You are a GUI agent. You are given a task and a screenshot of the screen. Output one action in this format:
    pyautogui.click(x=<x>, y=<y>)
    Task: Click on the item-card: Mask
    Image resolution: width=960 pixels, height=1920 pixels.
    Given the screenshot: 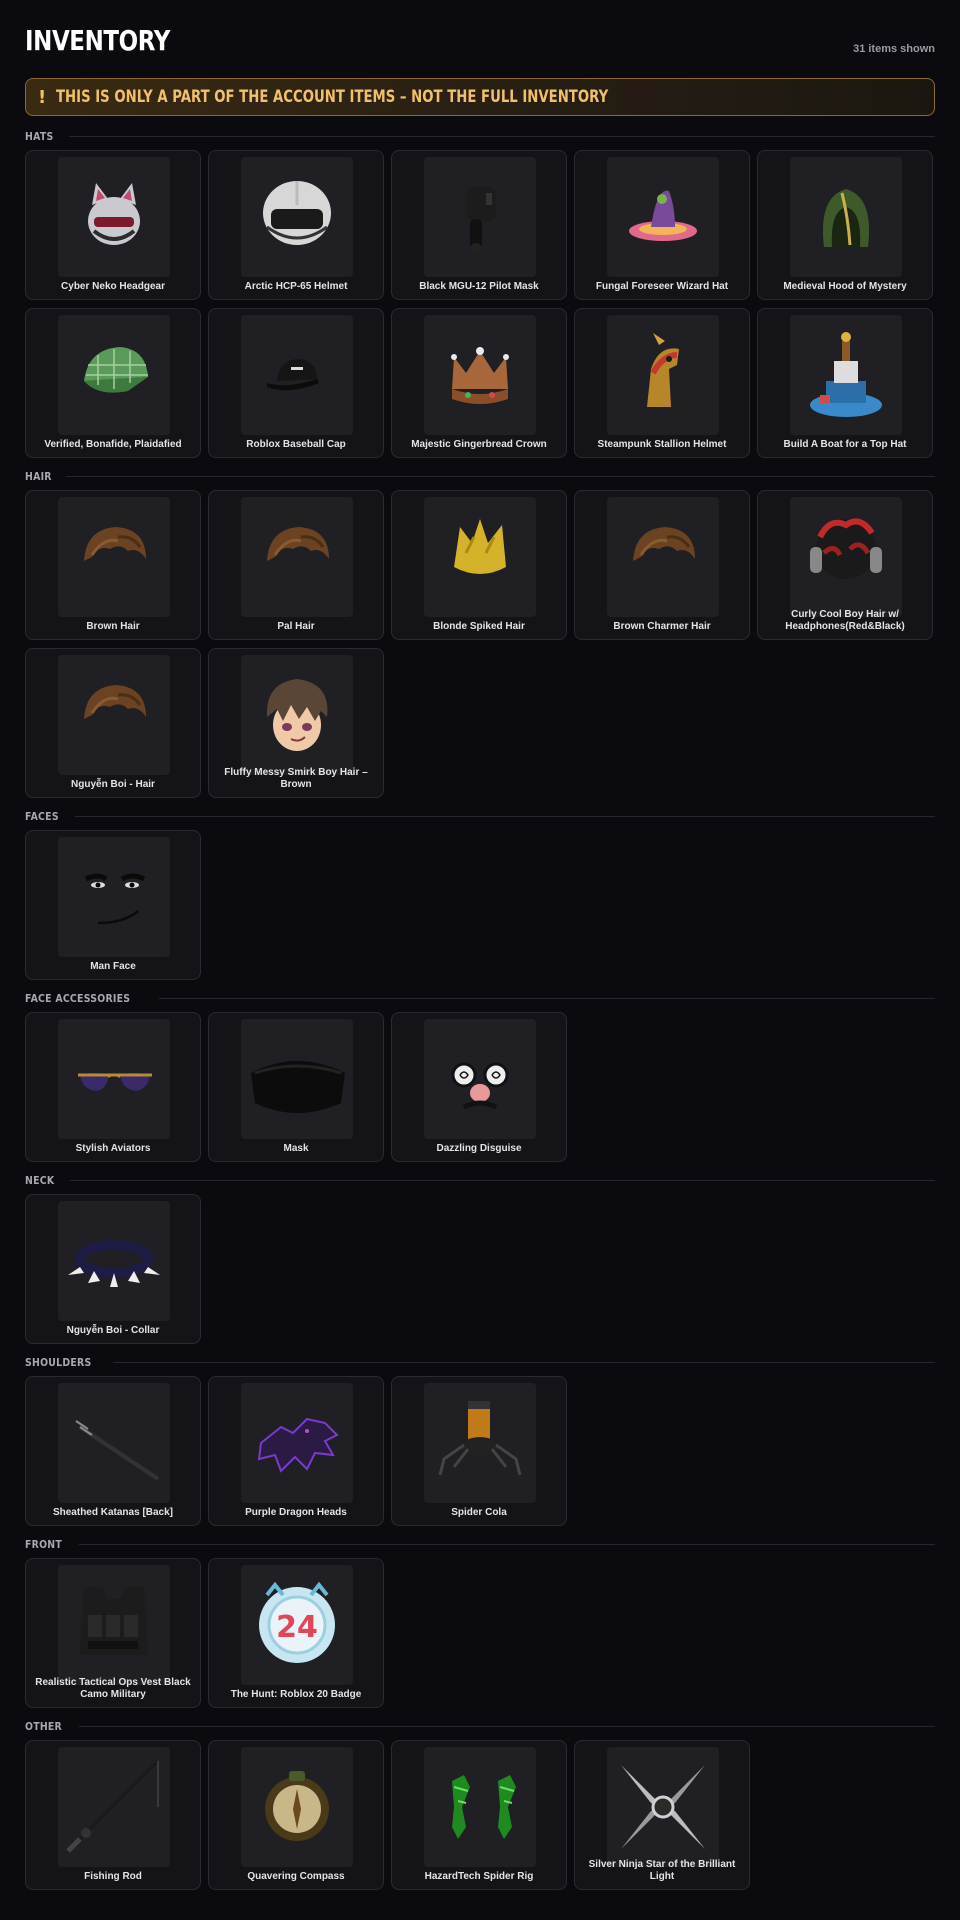 What is the action you would take?
    pyautogui.click(x=296, y=1087)
    